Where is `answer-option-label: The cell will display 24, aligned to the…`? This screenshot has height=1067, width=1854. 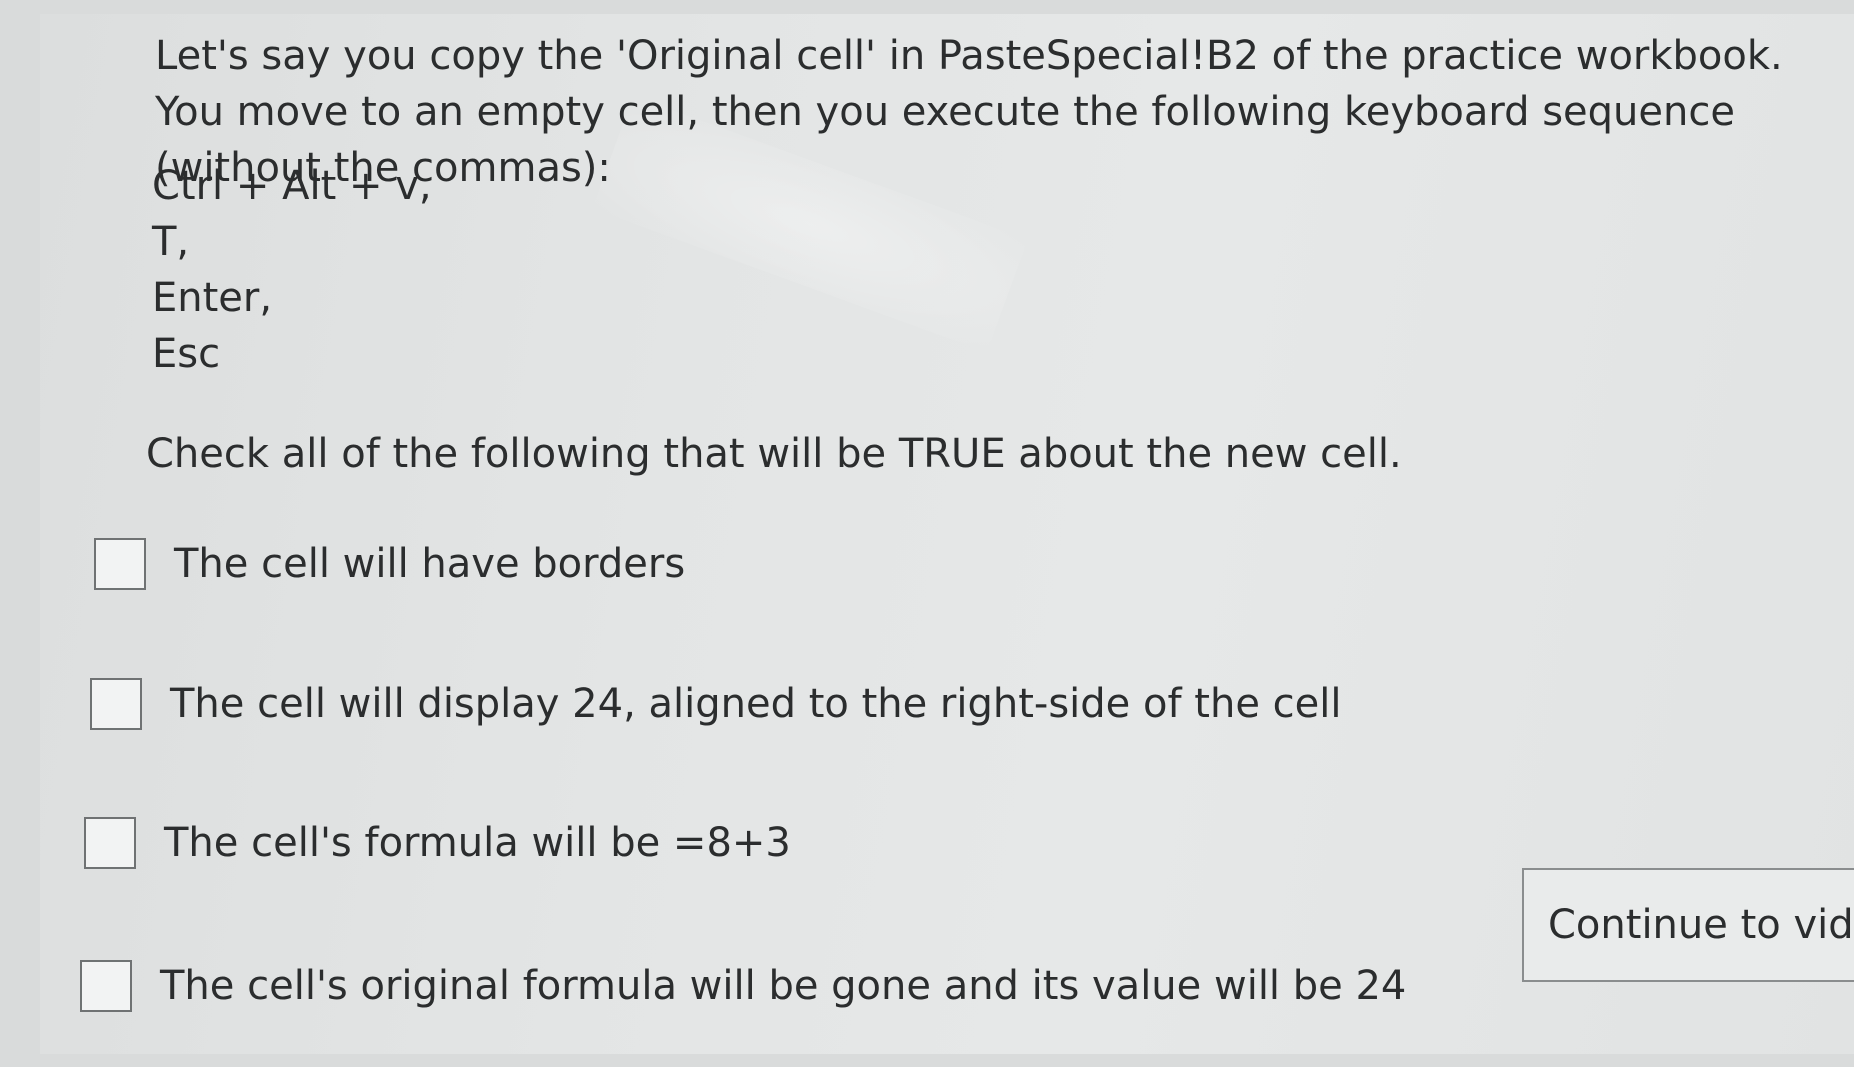 answer-option-label: The cell will display 24, aligned to the… is located at coordinates (756, 704).